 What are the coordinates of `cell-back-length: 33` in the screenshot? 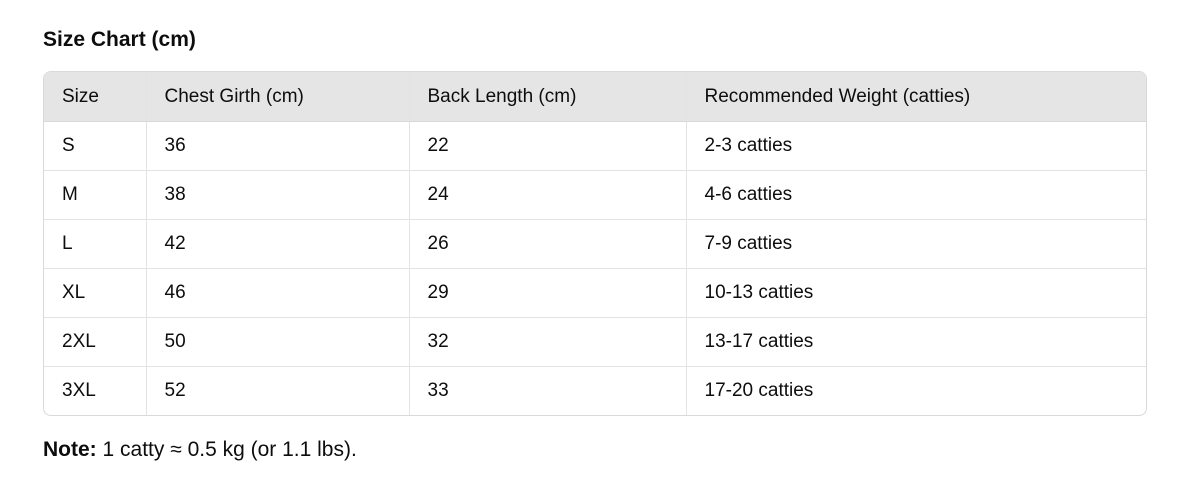 It's located at (547, 390).